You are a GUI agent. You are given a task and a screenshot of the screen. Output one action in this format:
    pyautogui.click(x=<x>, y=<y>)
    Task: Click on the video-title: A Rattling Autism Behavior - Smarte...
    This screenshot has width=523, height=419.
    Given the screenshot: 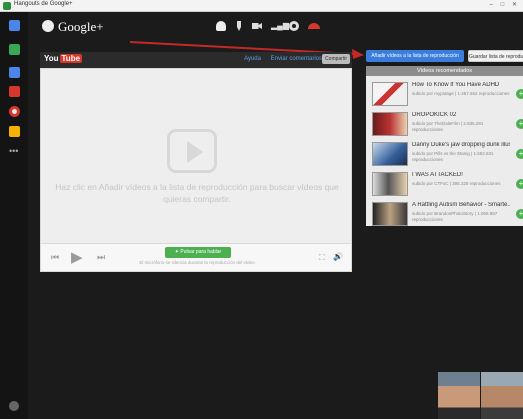 What is the action you would take?
    pyautogui.click(x=461, y=205)
    